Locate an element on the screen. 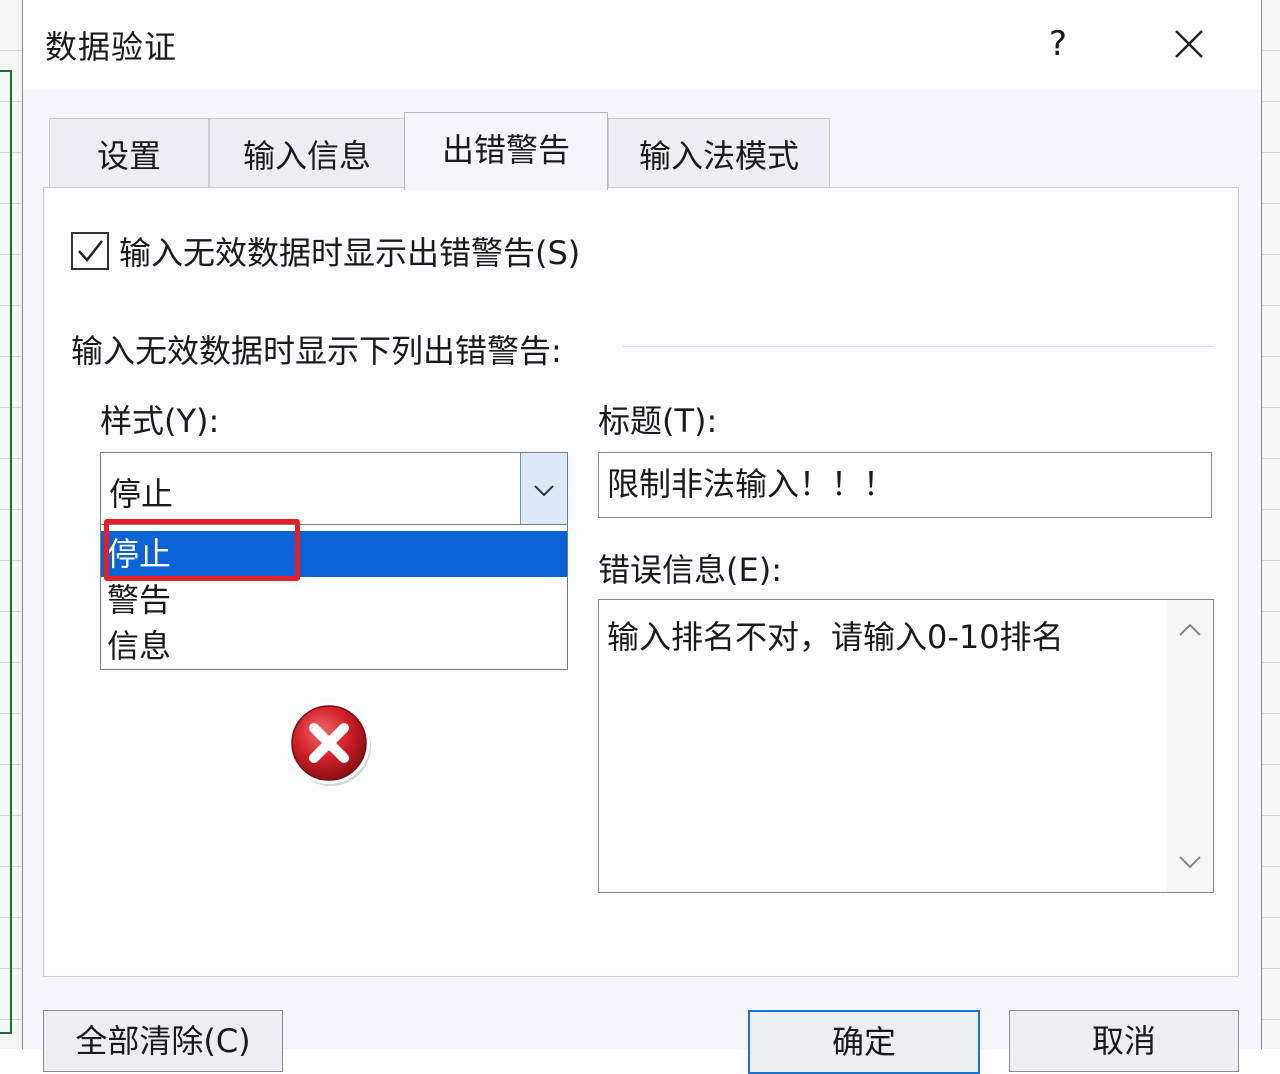  show-error-alert-label: 输入无效数据时显示出错警告(S) is located at coordinates (349, 251).